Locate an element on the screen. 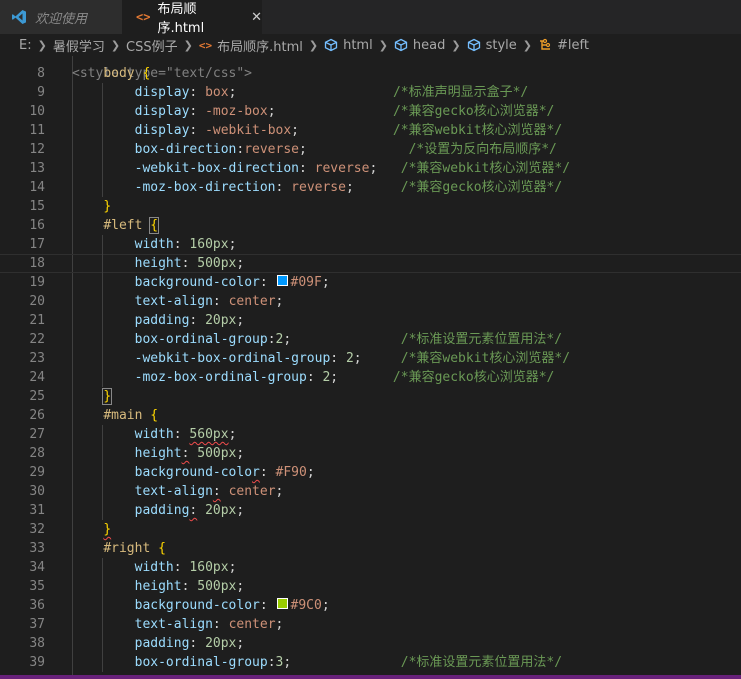 The image size is (741, 679). tab-welcome: 欢迎使用 is located at coordinates (61, 17).